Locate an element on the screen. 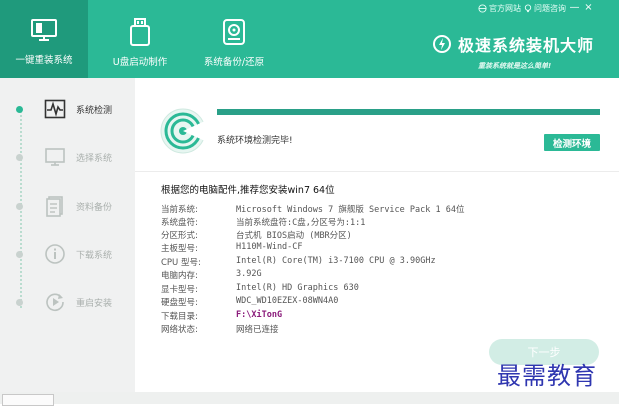 The height and width of the screenshot is (406, 619). step-label: 资料备份 is located at coordinates (94, 207).